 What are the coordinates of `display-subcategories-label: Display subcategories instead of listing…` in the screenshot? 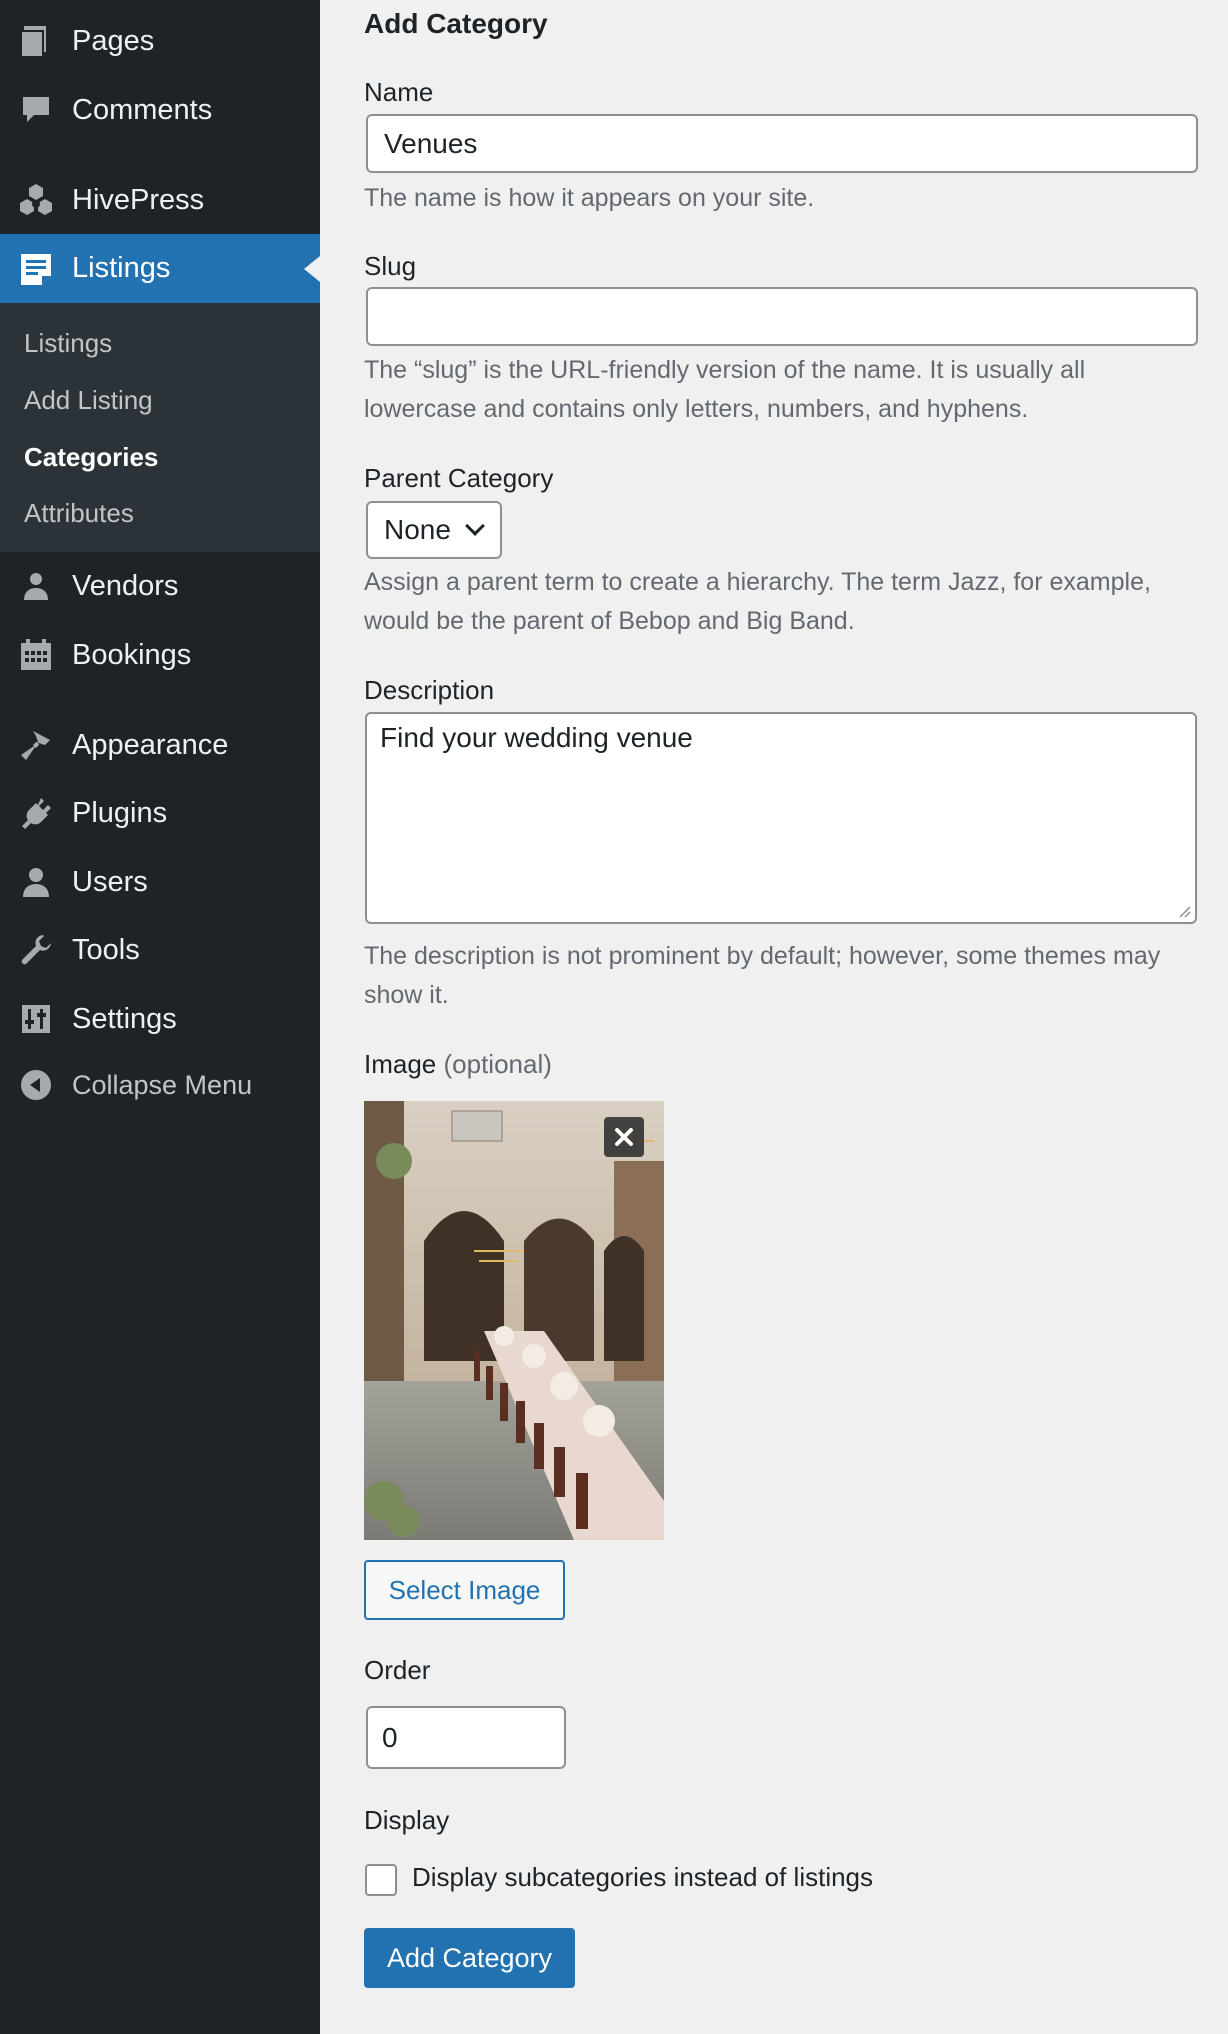 It's located at (642, 1877).